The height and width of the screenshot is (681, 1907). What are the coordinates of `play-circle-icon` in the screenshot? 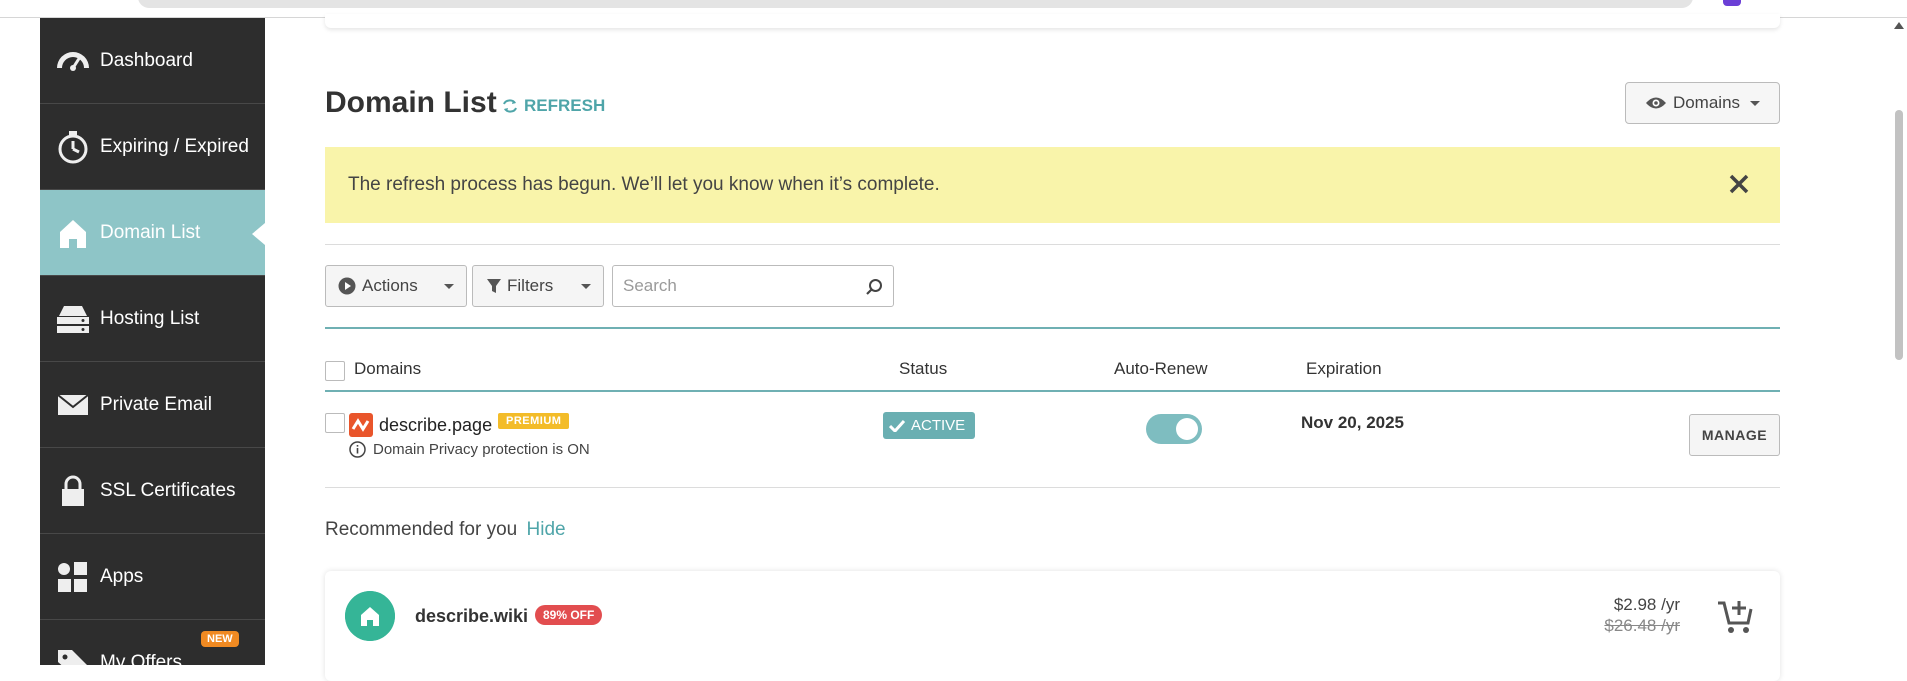 It's located at (347, 286).